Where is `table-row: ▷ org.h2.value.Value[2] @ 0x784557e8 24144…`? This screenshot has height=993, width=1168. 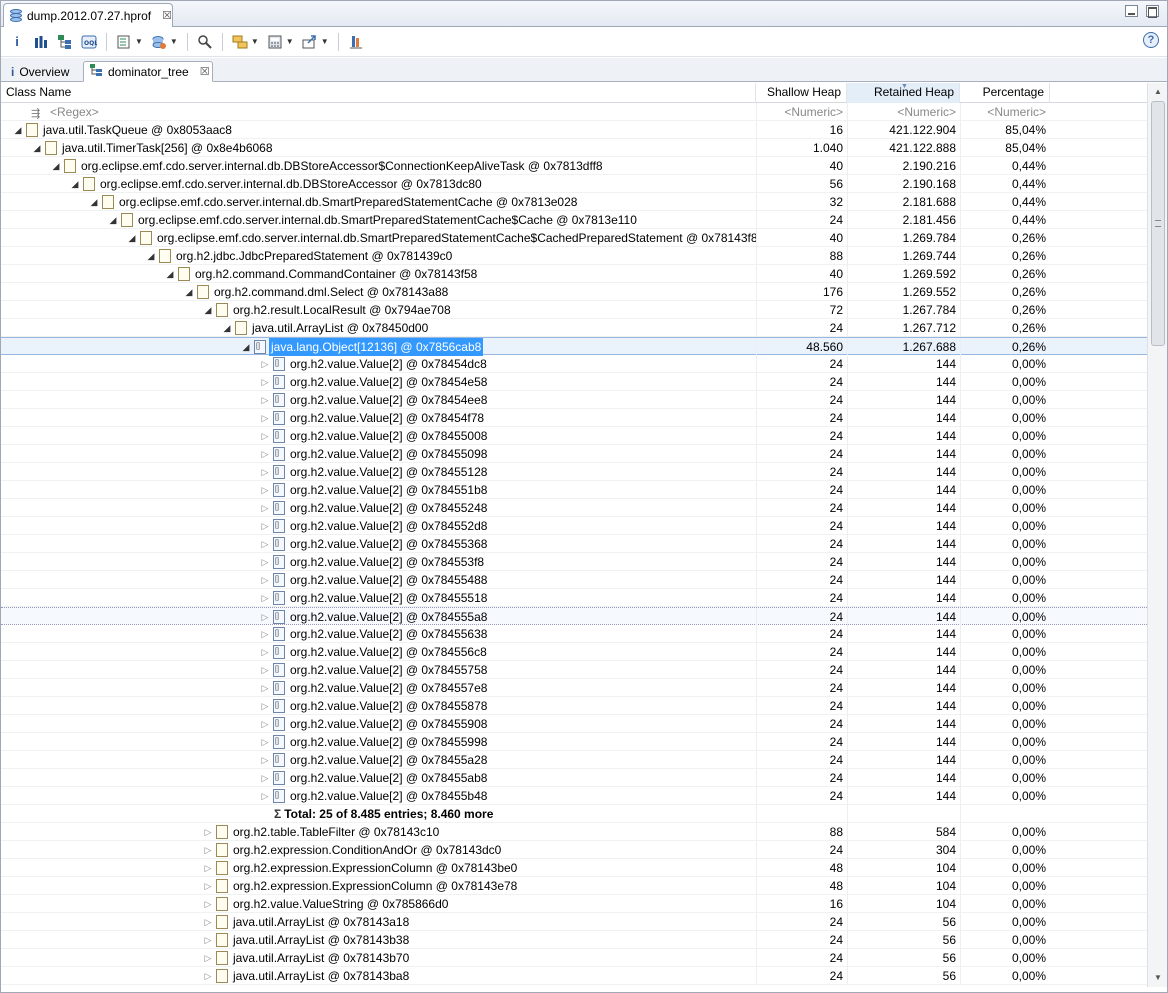 table-row: ▷ org.h2.value.Value[2] @ 0x784557e8 24144… is located at coordinates (574, 688).